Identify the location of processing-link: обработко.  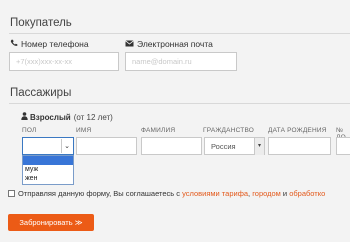
(307, 193).